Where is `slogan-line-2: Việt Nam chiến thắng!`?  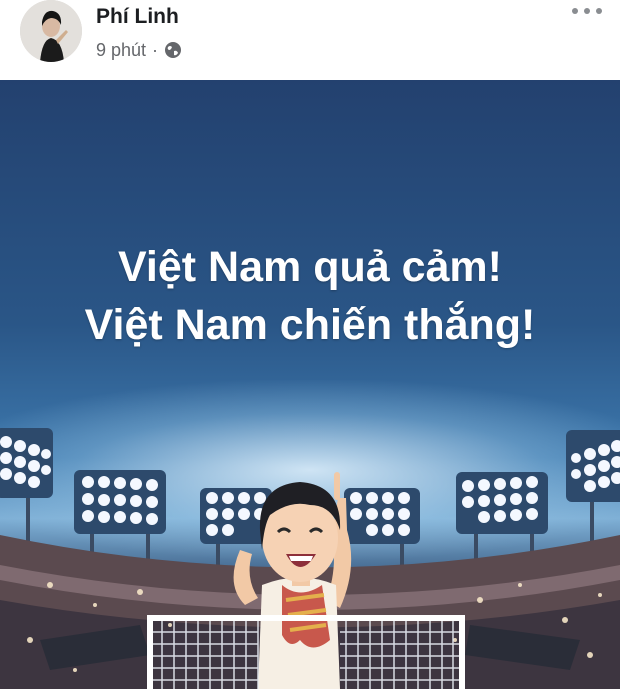 slogan-line-2: Việt Nam chiến thắng! is located at coordinates (310, 325).